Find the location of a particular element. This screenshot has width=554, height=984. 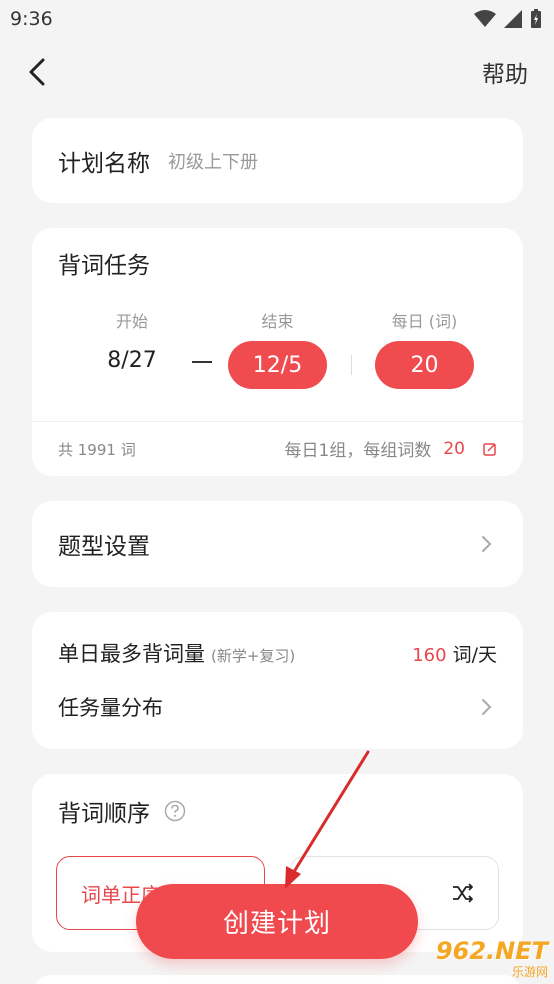

watermark-sub: 乐游网 is located at coordinates (529, 971).